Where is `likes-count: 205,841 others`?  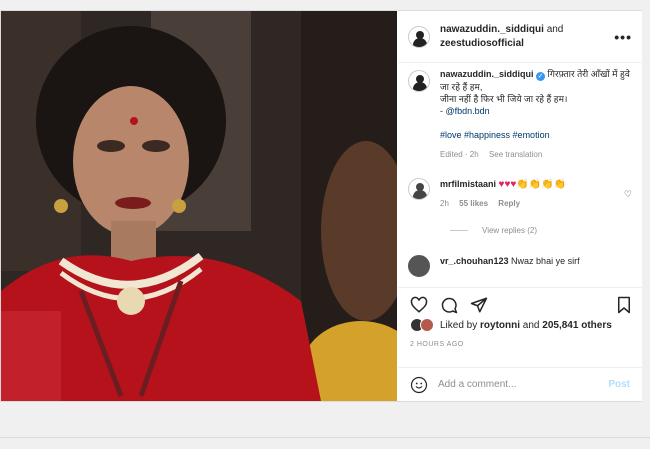 likes-count: 205,841 others is located at coordinates (577, 325).